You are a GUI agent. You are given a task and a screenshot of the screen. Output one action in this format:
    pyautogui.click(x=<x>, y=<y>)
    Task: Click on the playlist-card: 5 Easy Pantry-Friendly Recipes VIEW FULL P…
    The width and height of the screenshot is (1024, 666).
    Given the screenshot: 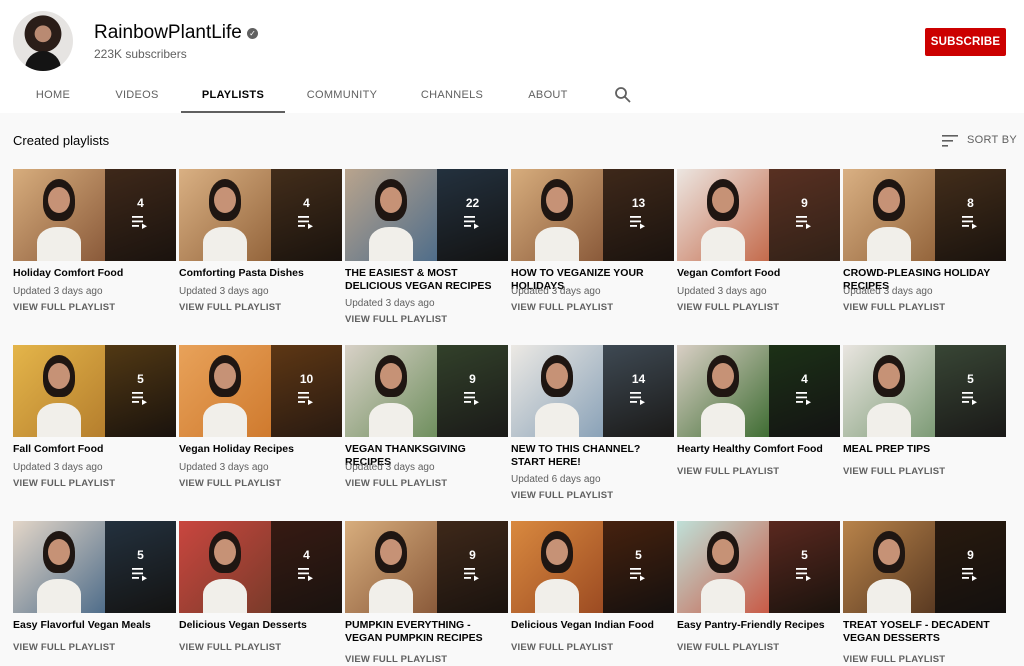 What is the action you would take?
    pyautogui.click(x=758, y=593)
    